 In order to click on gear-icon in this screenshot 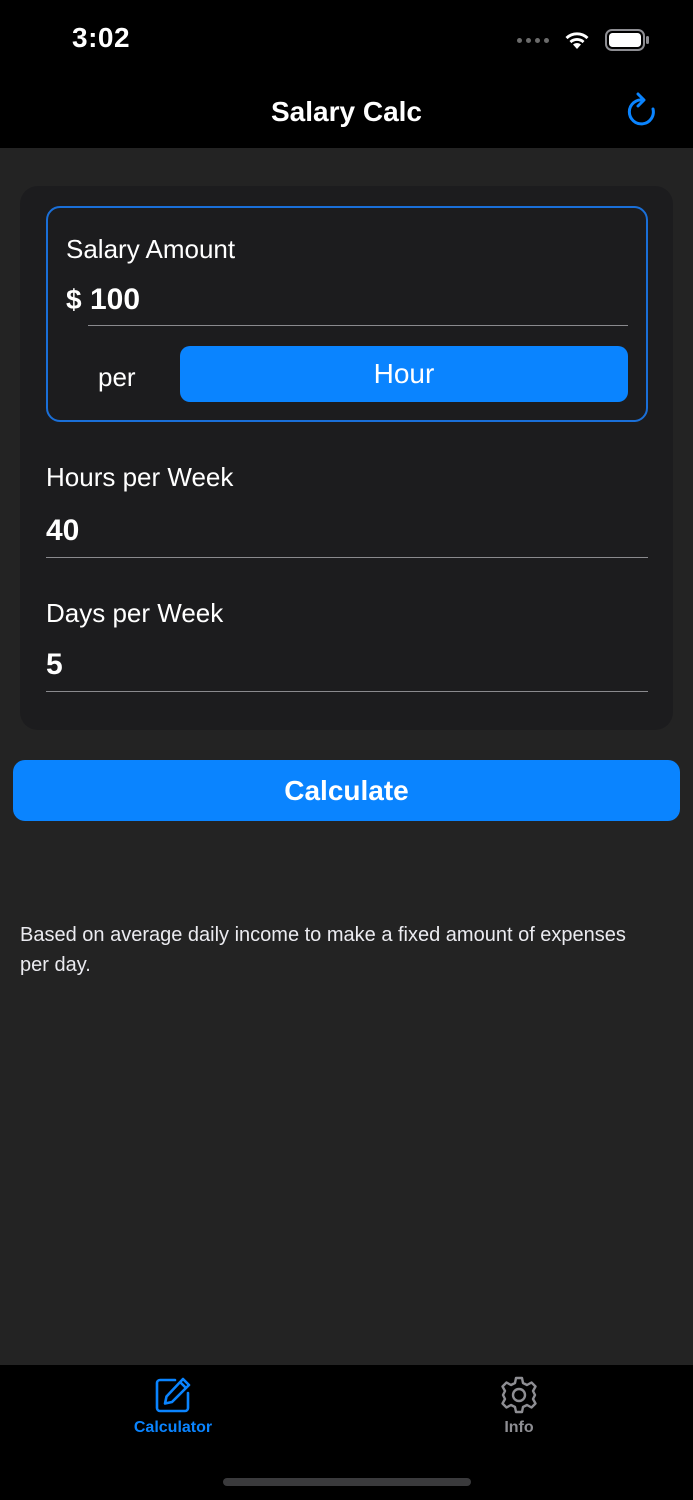, I will do `click(519, 1395)`.